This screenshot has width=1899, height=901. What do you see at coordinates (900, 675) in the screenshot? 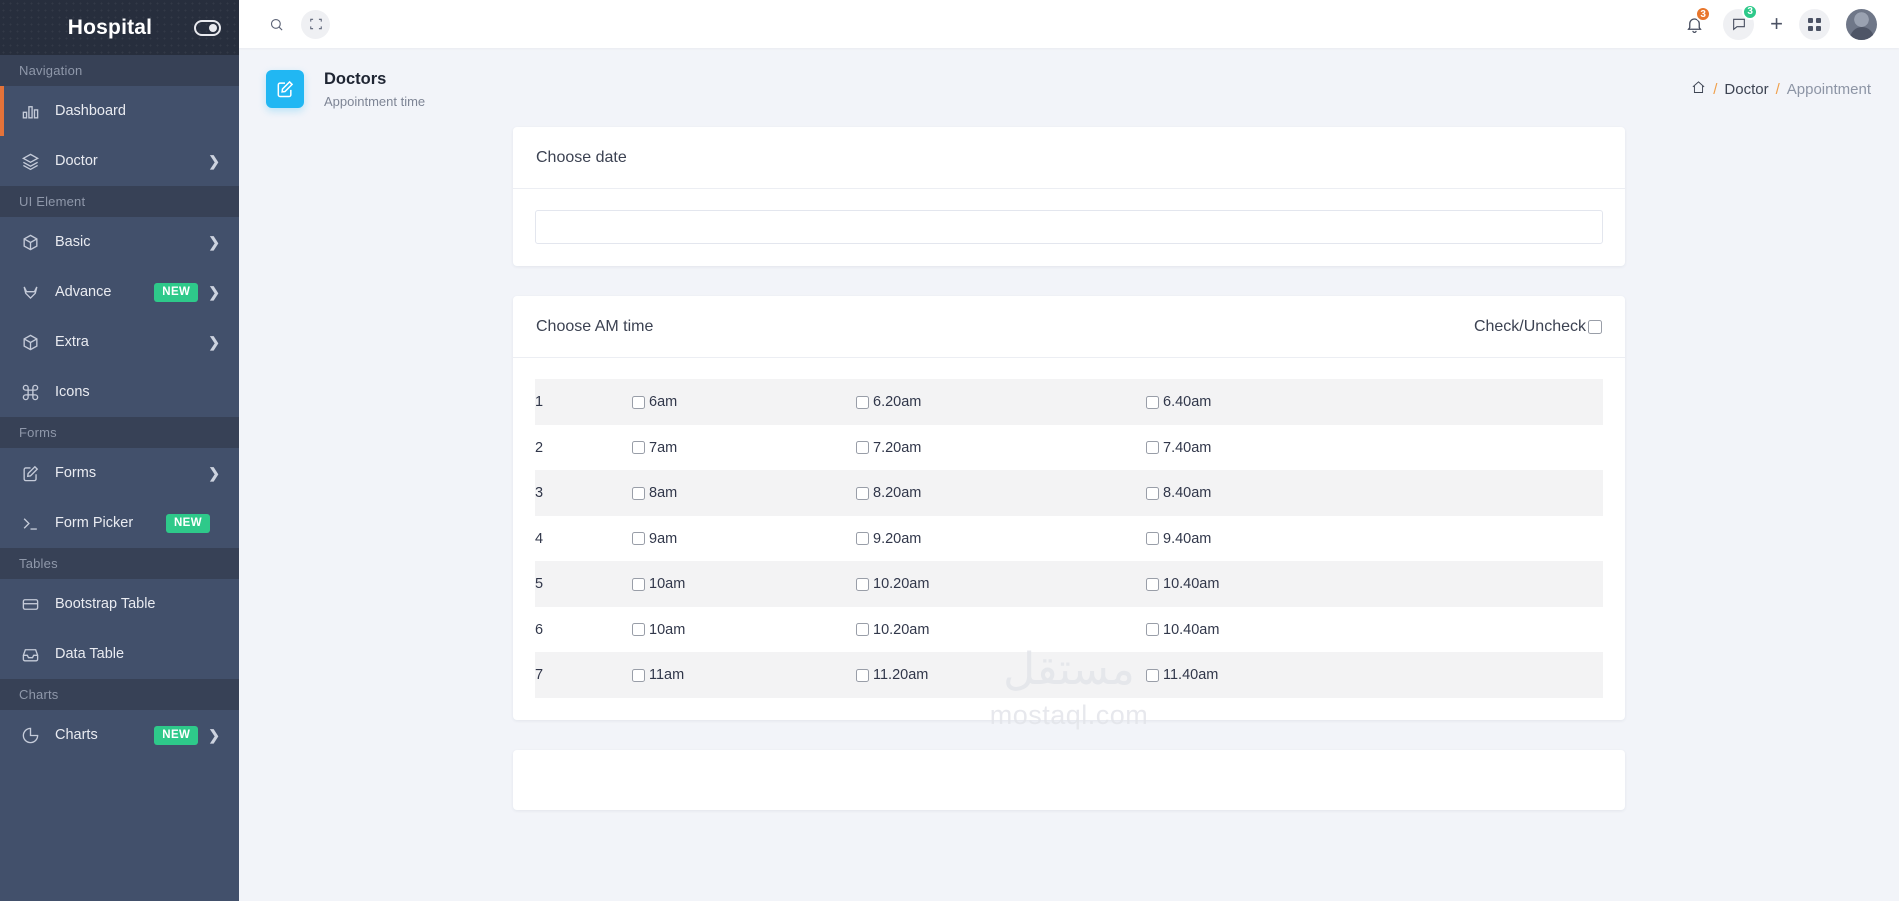
I see `time-slot-label: 11.20am` at bounding box center [900, 675].